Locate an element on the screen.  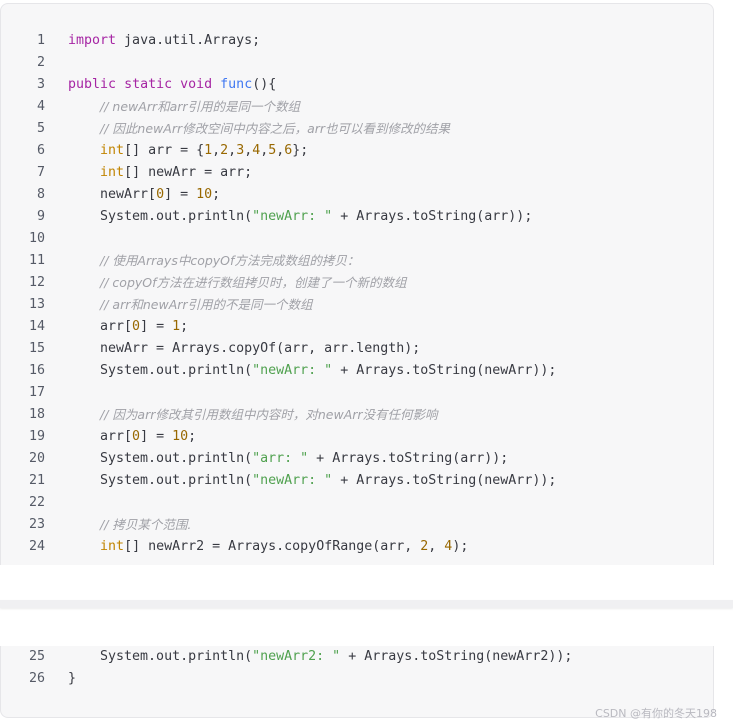
line-number: 18 is located at coordinates (36, 414).